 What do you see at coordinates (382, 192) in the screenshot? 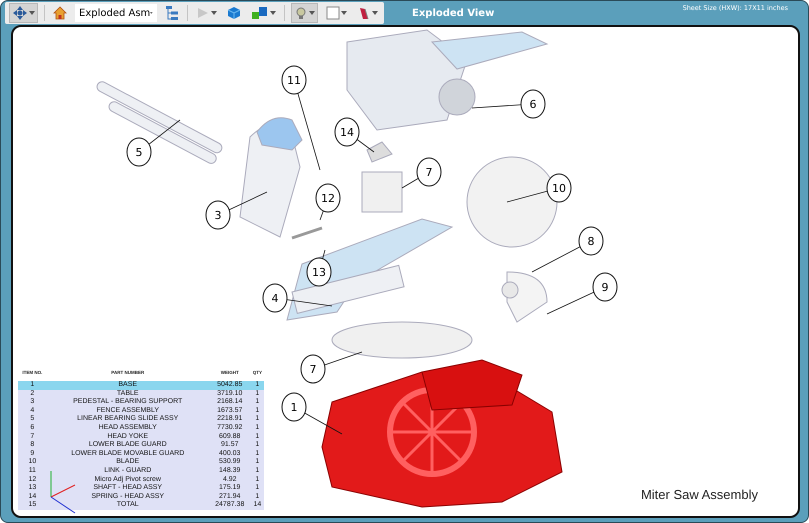
I see `pivot-bracket-drawing` at bounding box center [382, 192].